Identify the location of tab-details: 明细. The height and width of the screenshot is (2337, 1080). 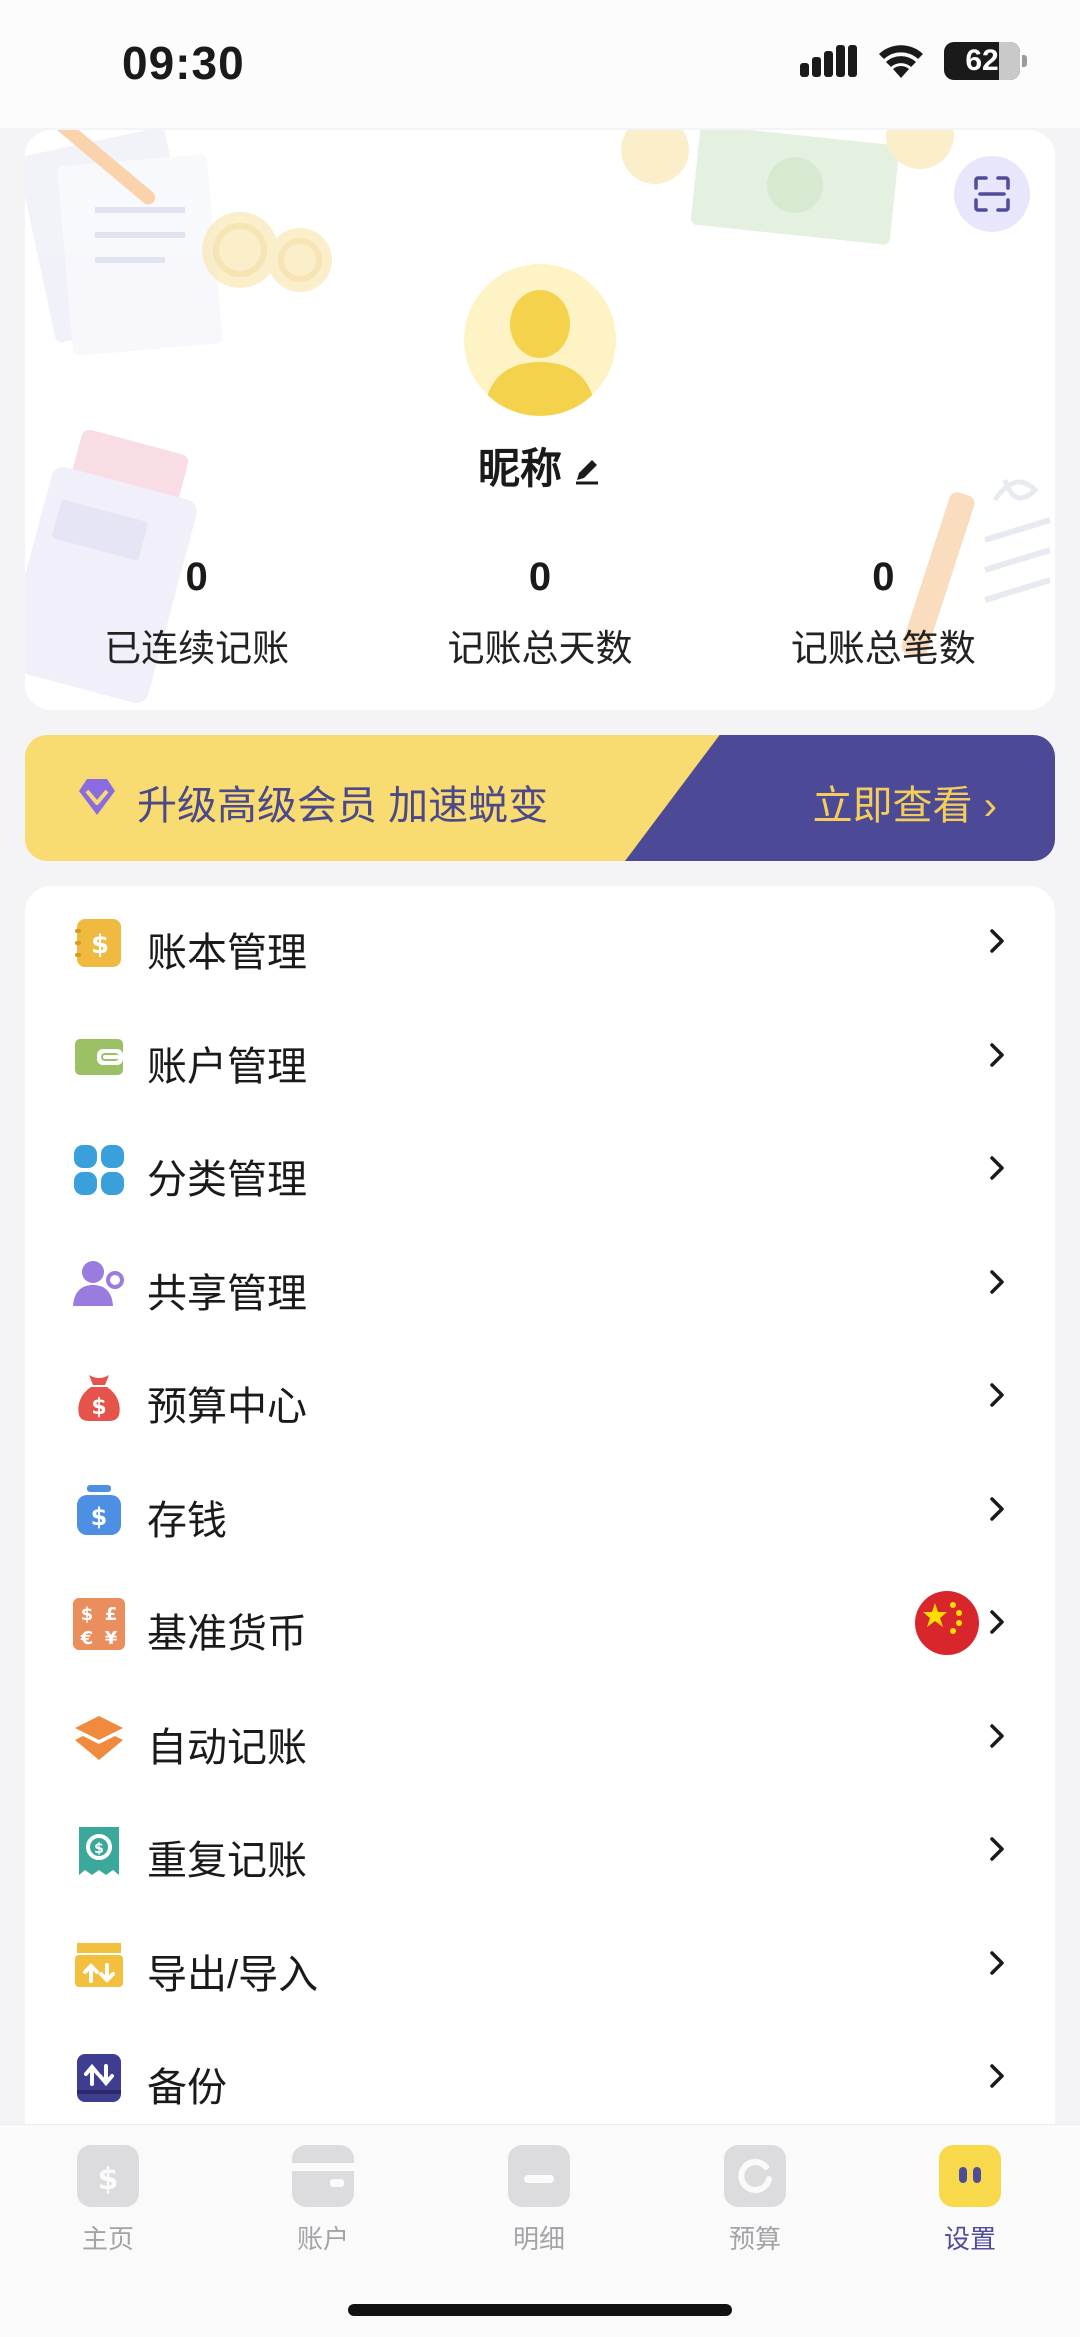
(539, 2198).